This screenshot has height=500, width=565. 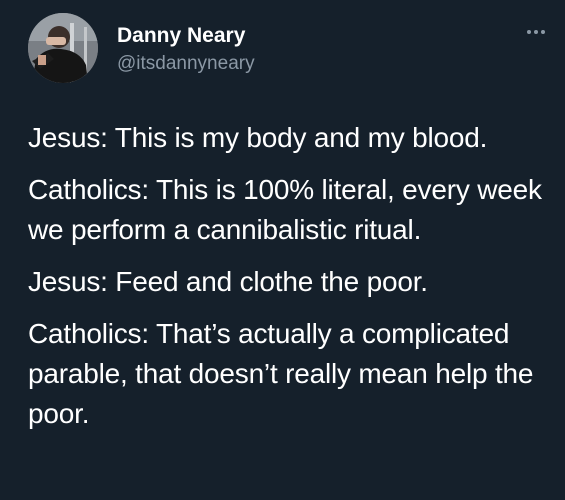 I want to click on avatar, so click(x=63, y=48).